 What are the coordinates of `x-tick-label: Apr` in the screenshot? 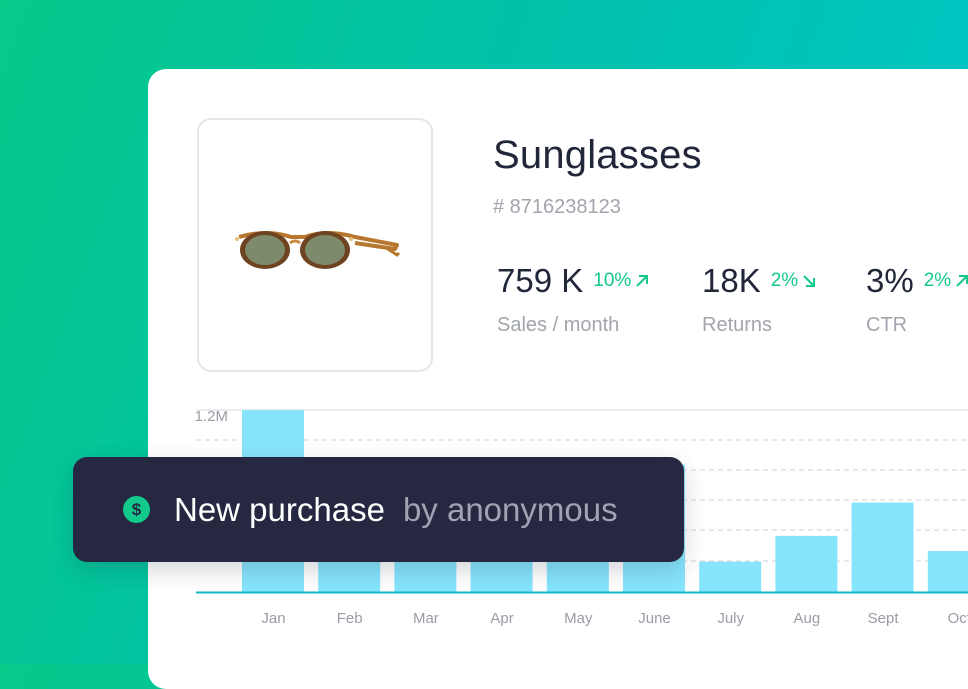 It's located at (501, 618).